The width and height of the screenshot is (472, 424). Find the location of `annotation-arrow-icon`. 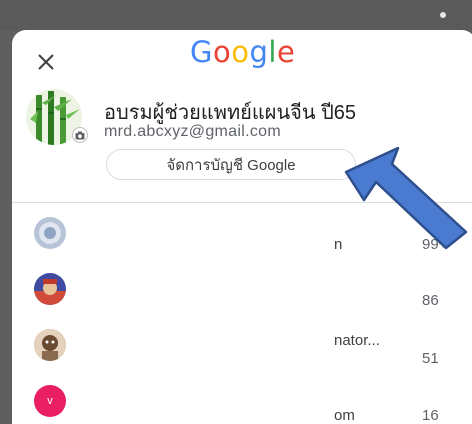

annotation-arrow-icon is located at coordinates (406, 198).